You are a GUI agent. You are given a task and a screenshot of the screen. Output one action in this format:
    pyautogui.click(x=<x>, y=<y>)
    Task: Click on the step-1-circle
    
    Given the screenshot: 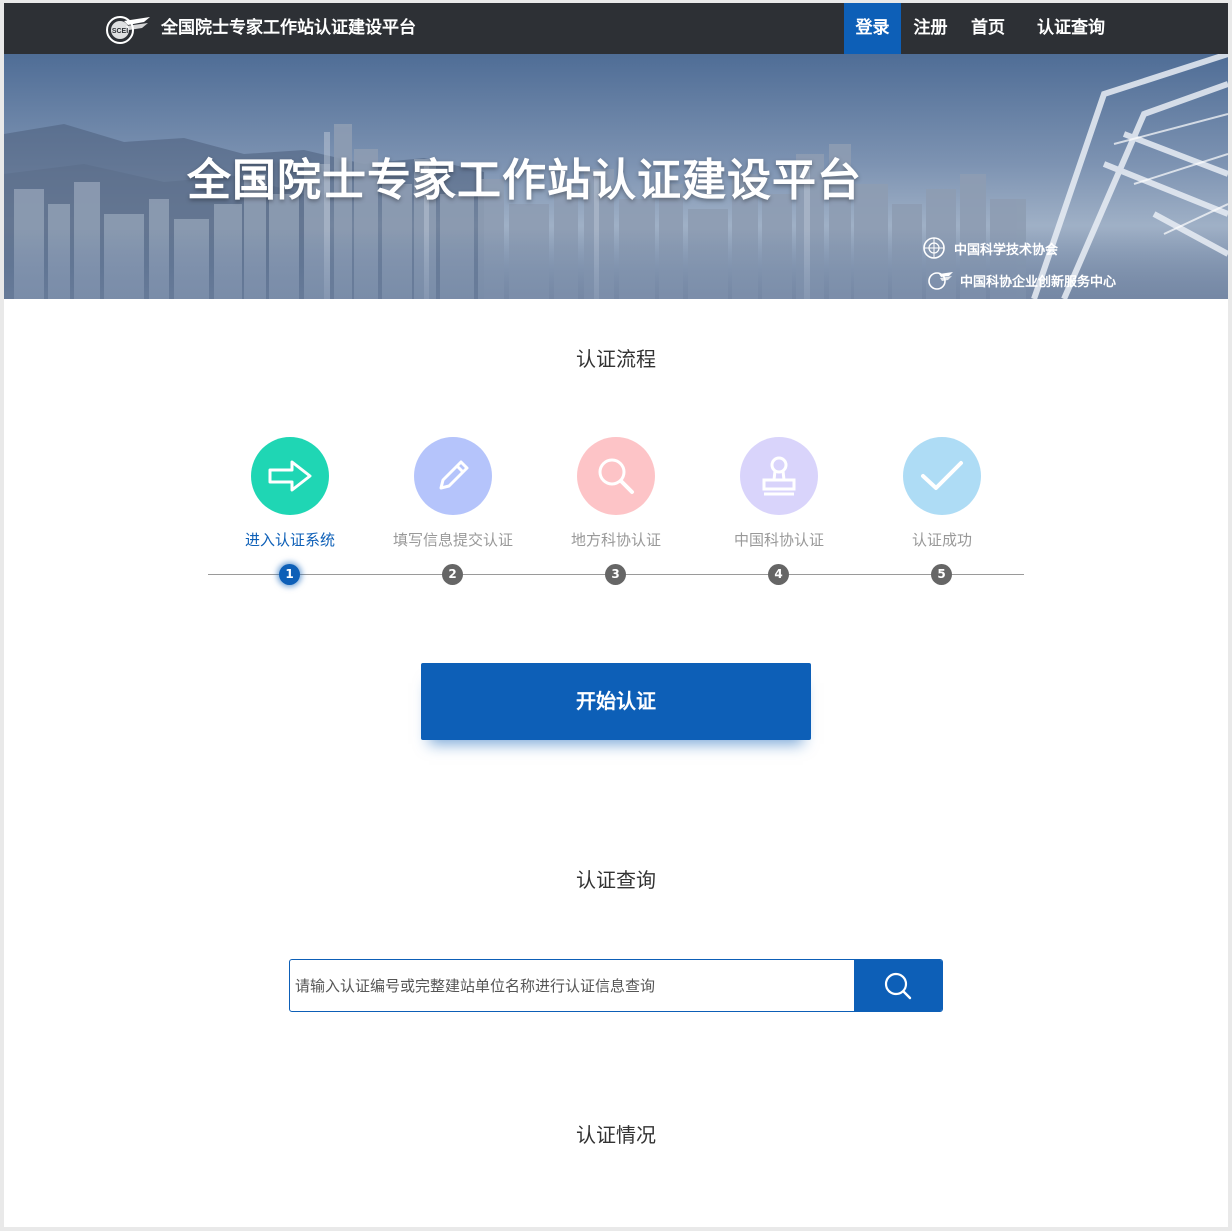 What is the action you would take?
    pyautogui.click(x=290, y=476)
    